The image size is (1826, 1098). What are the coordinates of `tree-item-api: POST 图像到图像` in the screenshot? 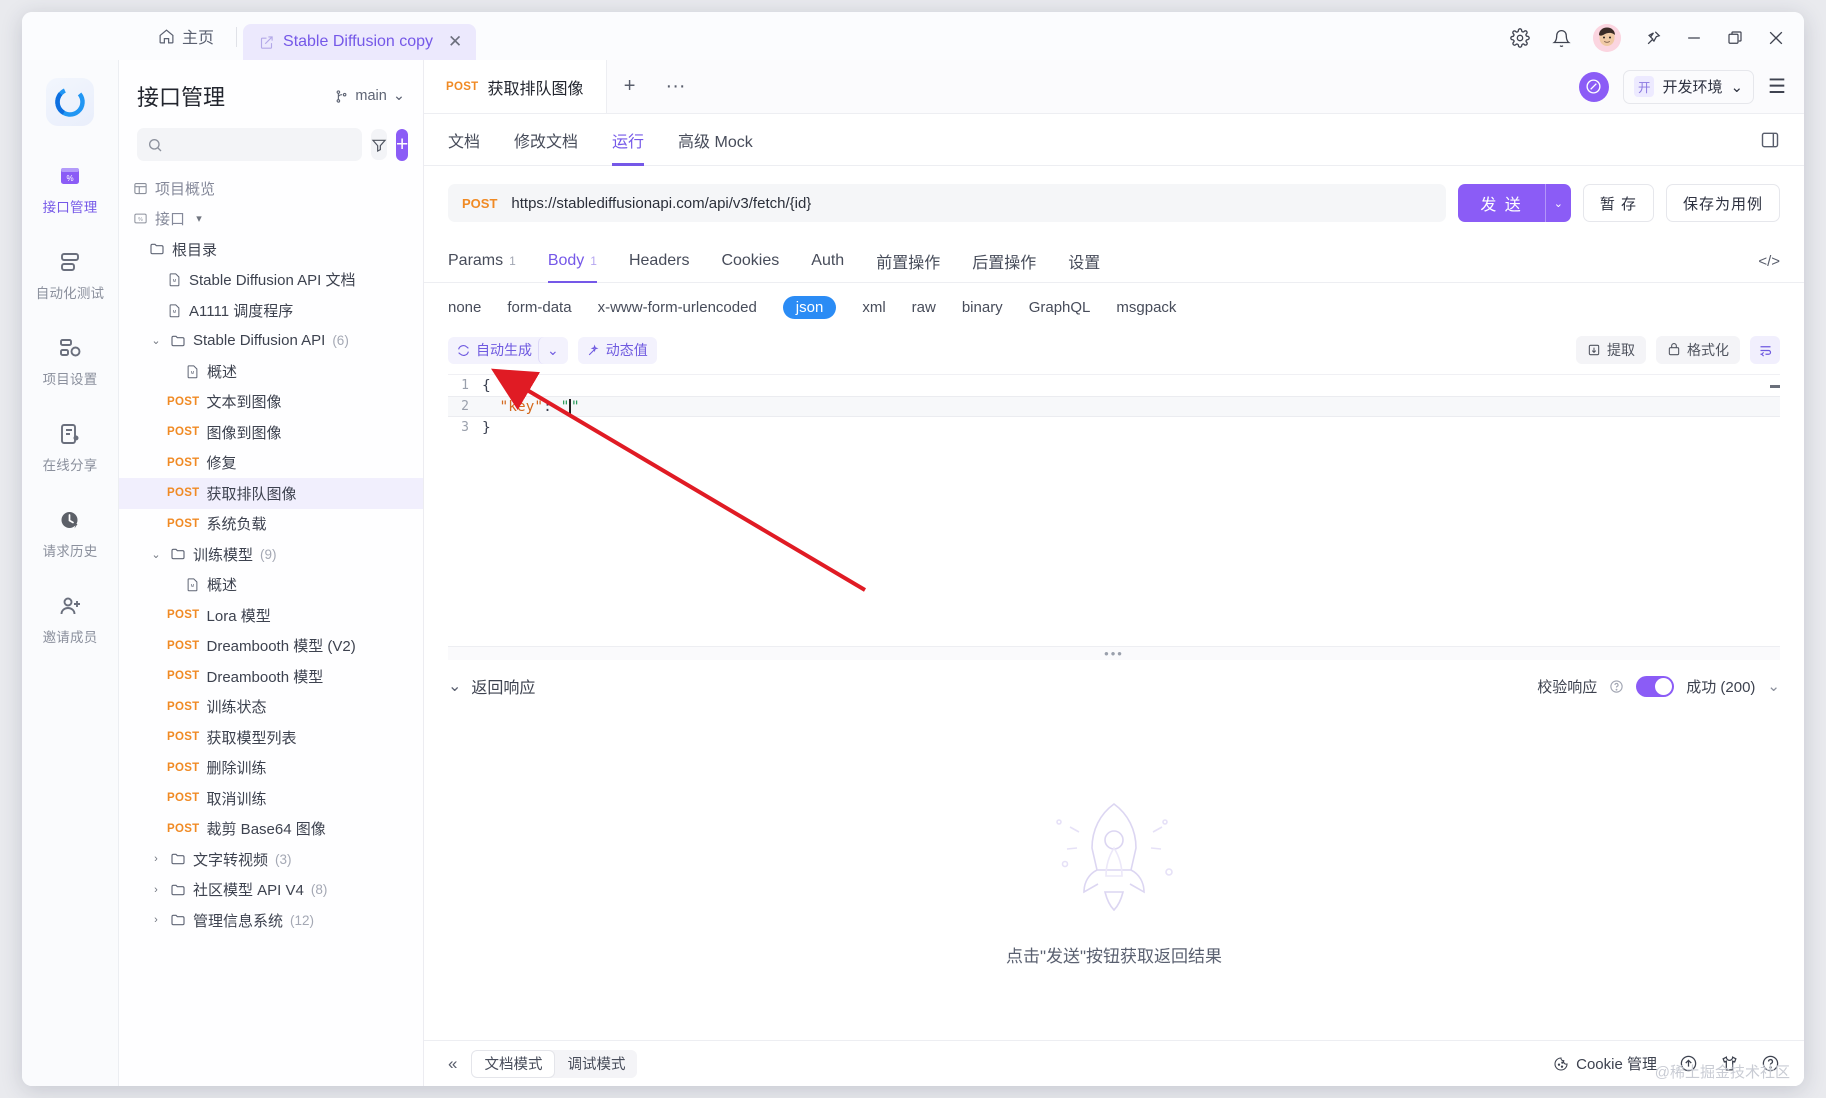 It's located at (271, 432).